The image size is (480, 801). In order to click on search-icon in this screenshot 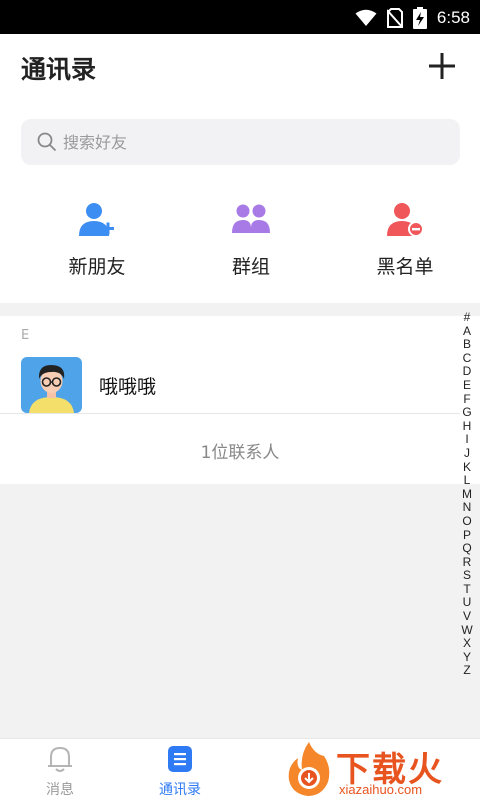, I will do `click(47, 142)`.